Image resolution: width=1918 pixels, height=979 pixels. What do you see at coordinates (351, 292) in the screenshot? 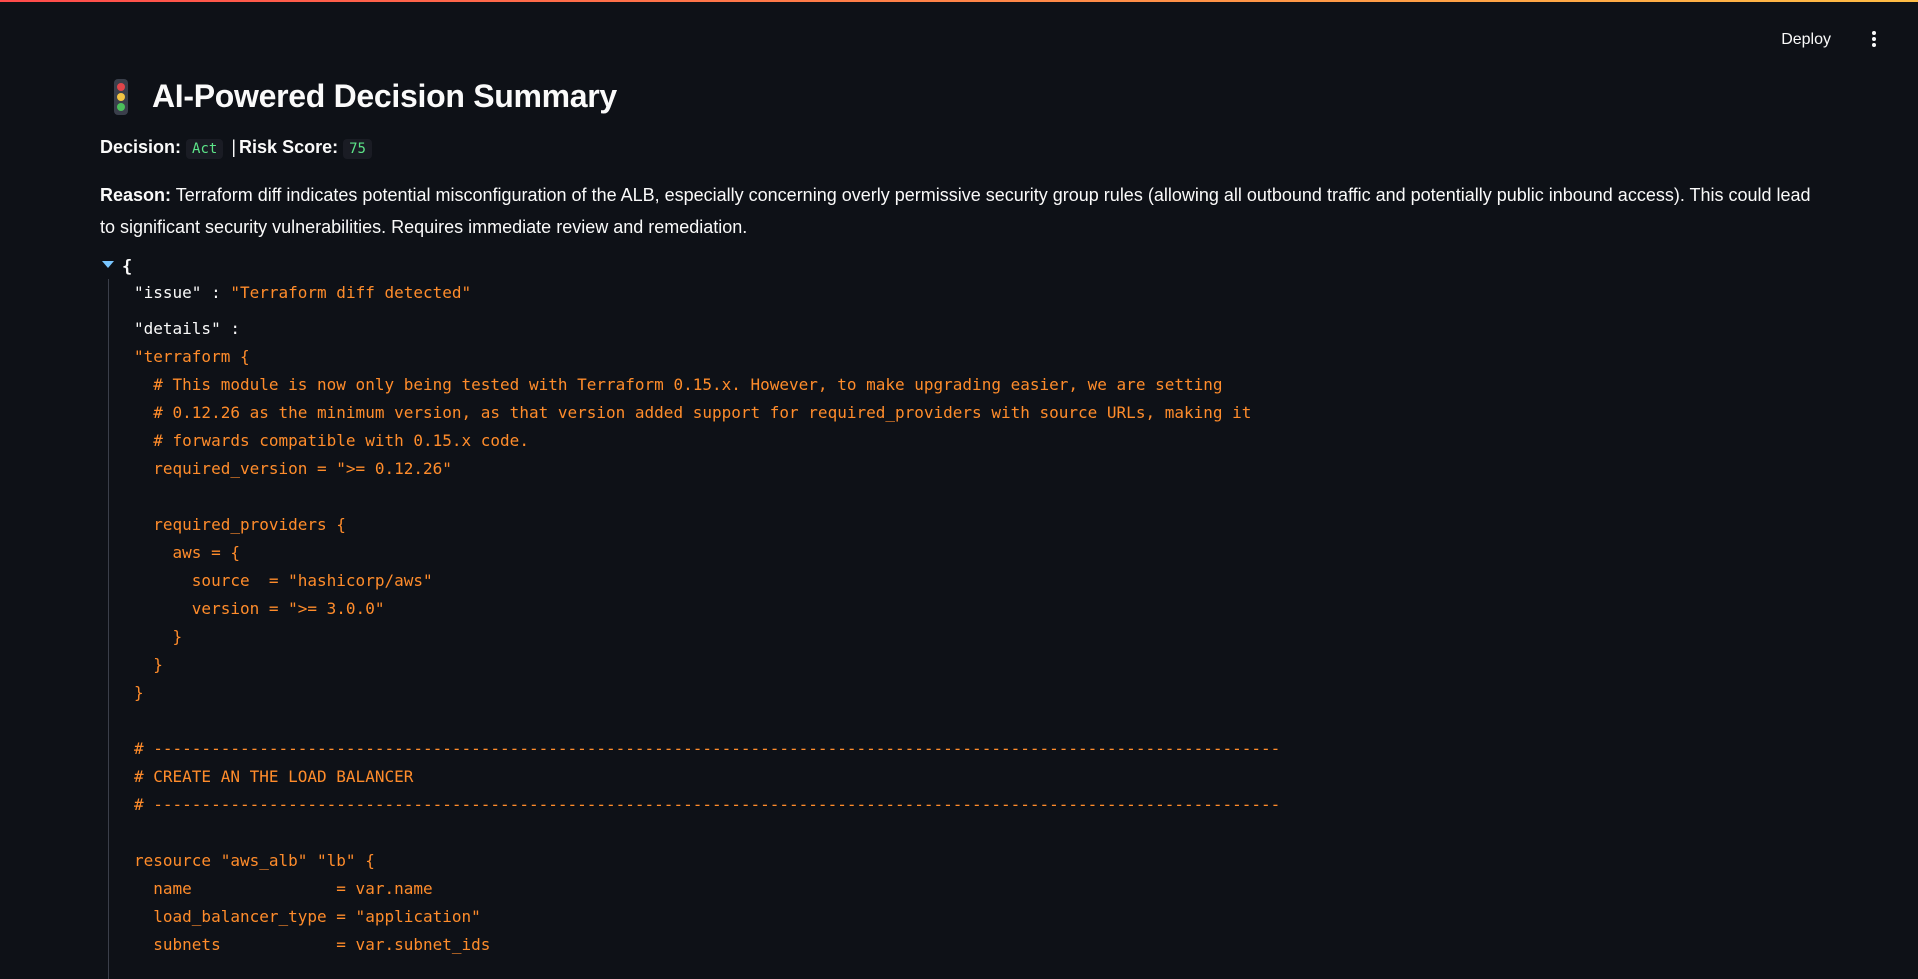
I see `json-value-issue: "Terraform diff detected"` at bounding box center [351, 292].